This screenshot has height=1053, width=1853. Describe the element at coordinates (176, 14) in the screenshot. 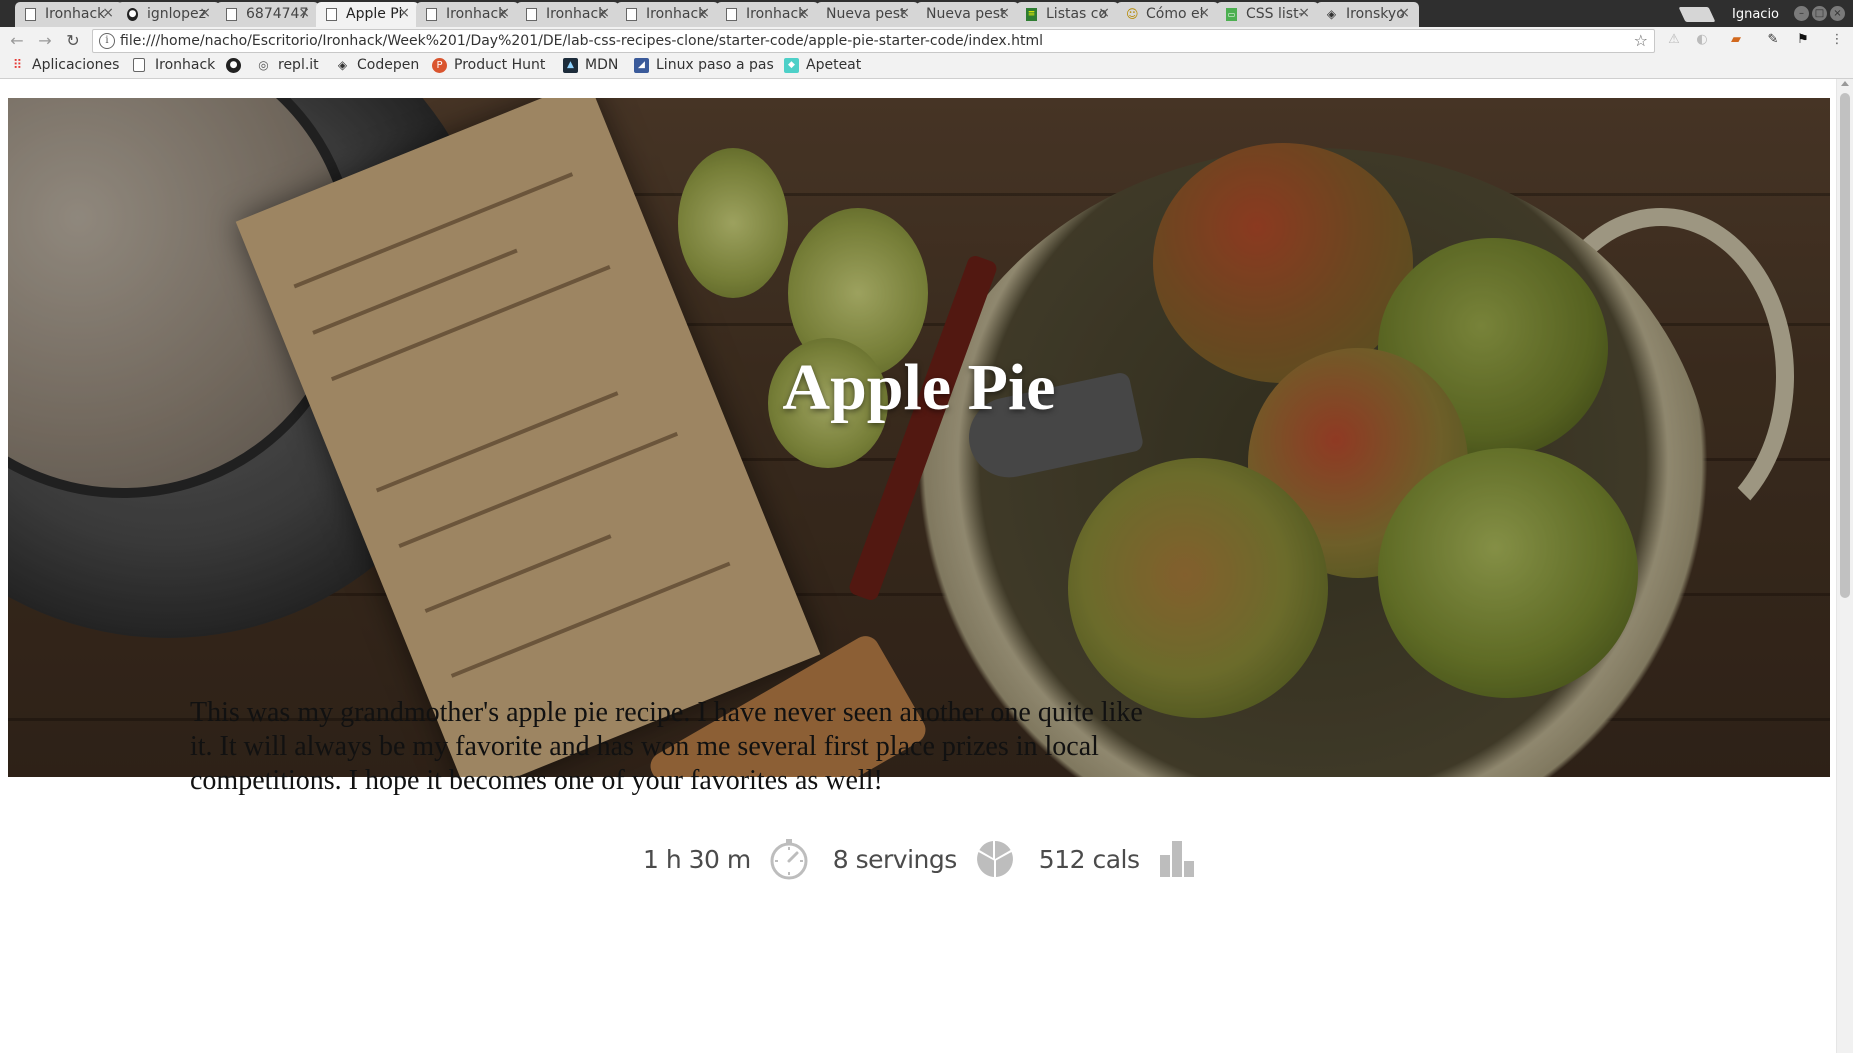

I see `tab-label: ignlopez` at that location.